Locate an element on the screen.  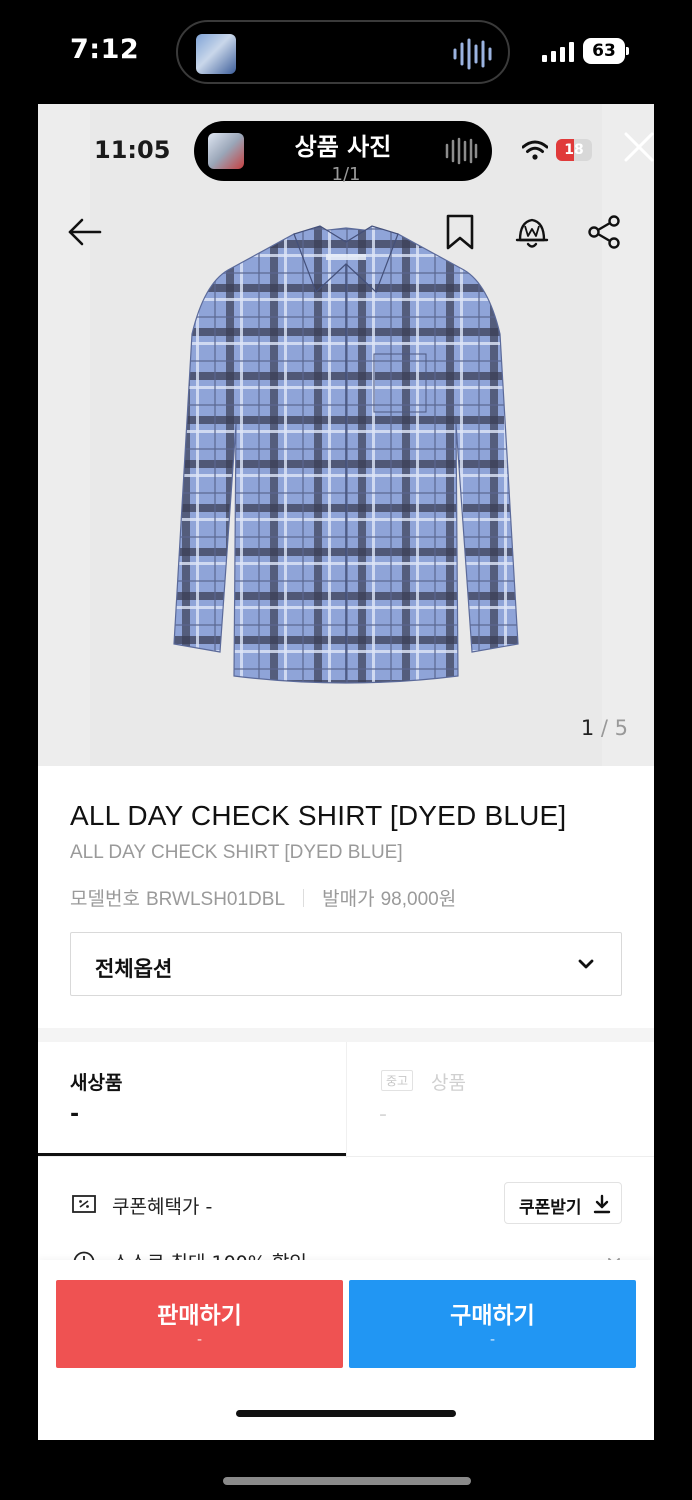
used-badge: 중고 is located at coordinates (397, 1080).